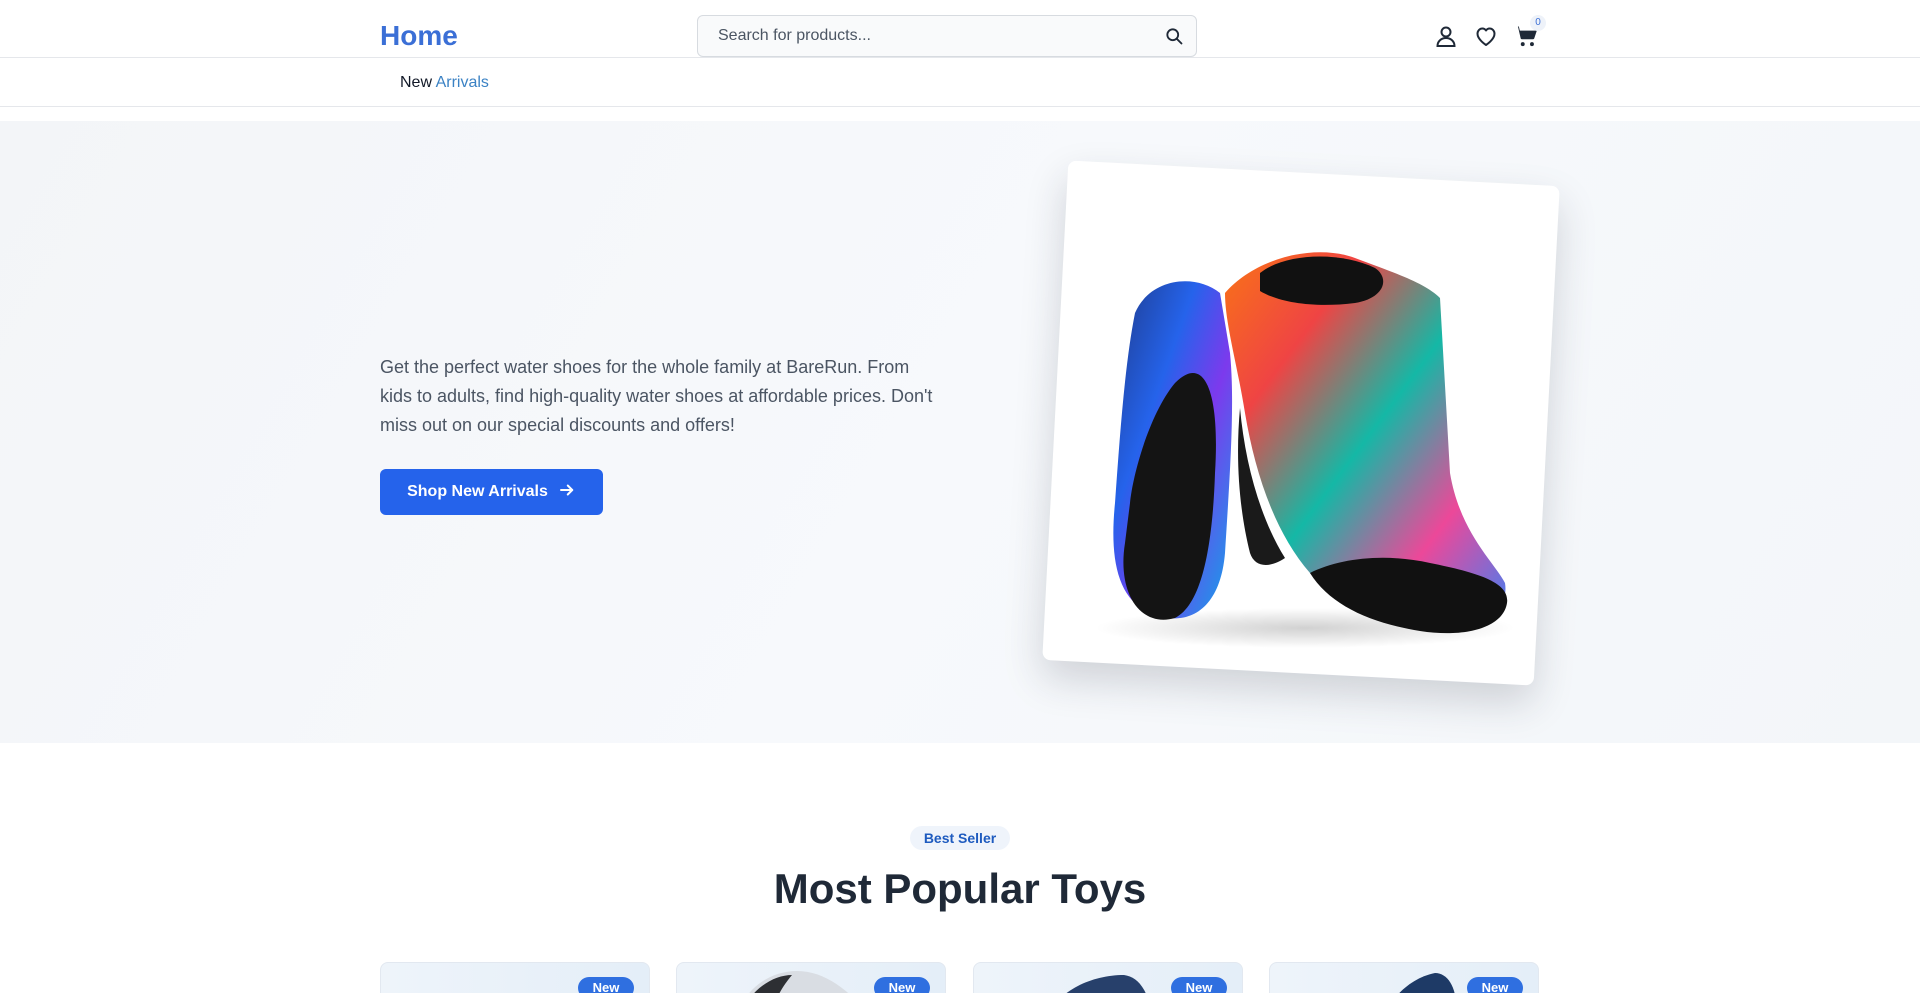 This screenshot has width=1920, height=993. I want to click on site-header: Home 0, so click(960, 29).